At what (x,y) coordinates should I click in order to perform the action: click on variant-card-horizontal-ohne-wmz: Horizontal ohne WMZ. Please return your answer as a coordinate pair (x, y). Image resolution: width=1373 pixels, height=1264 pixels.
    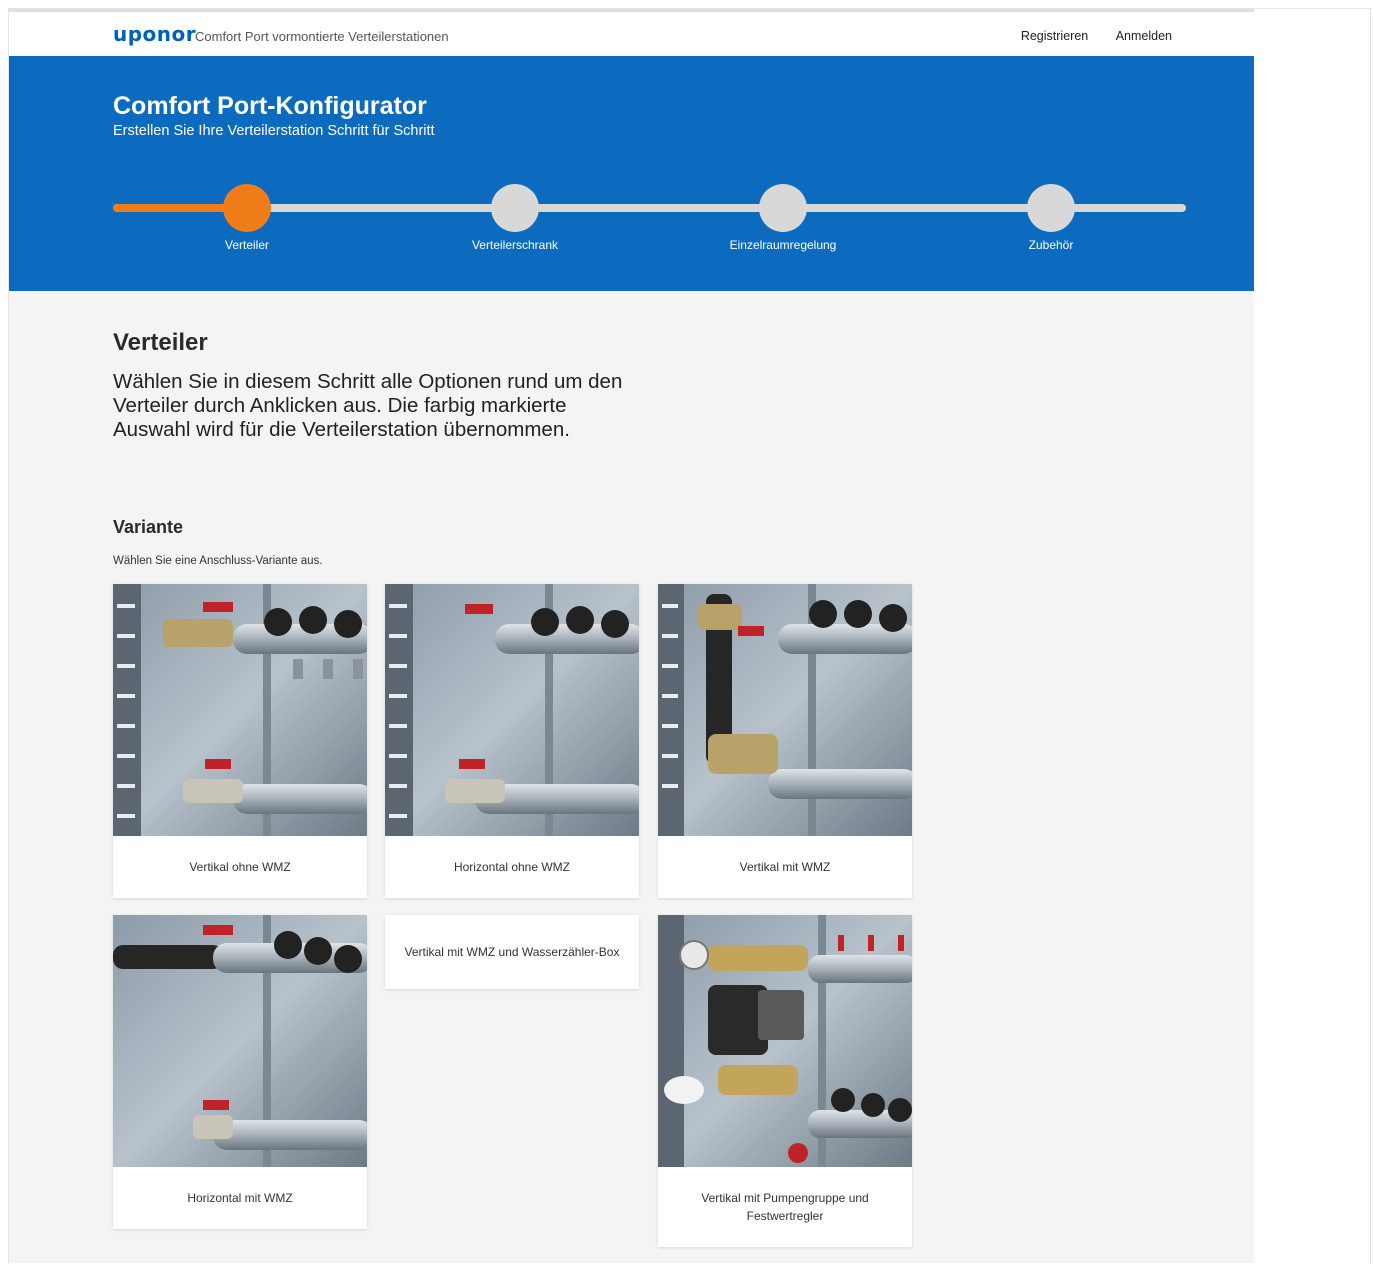
    Looking at the image, I should click on (512, 741).